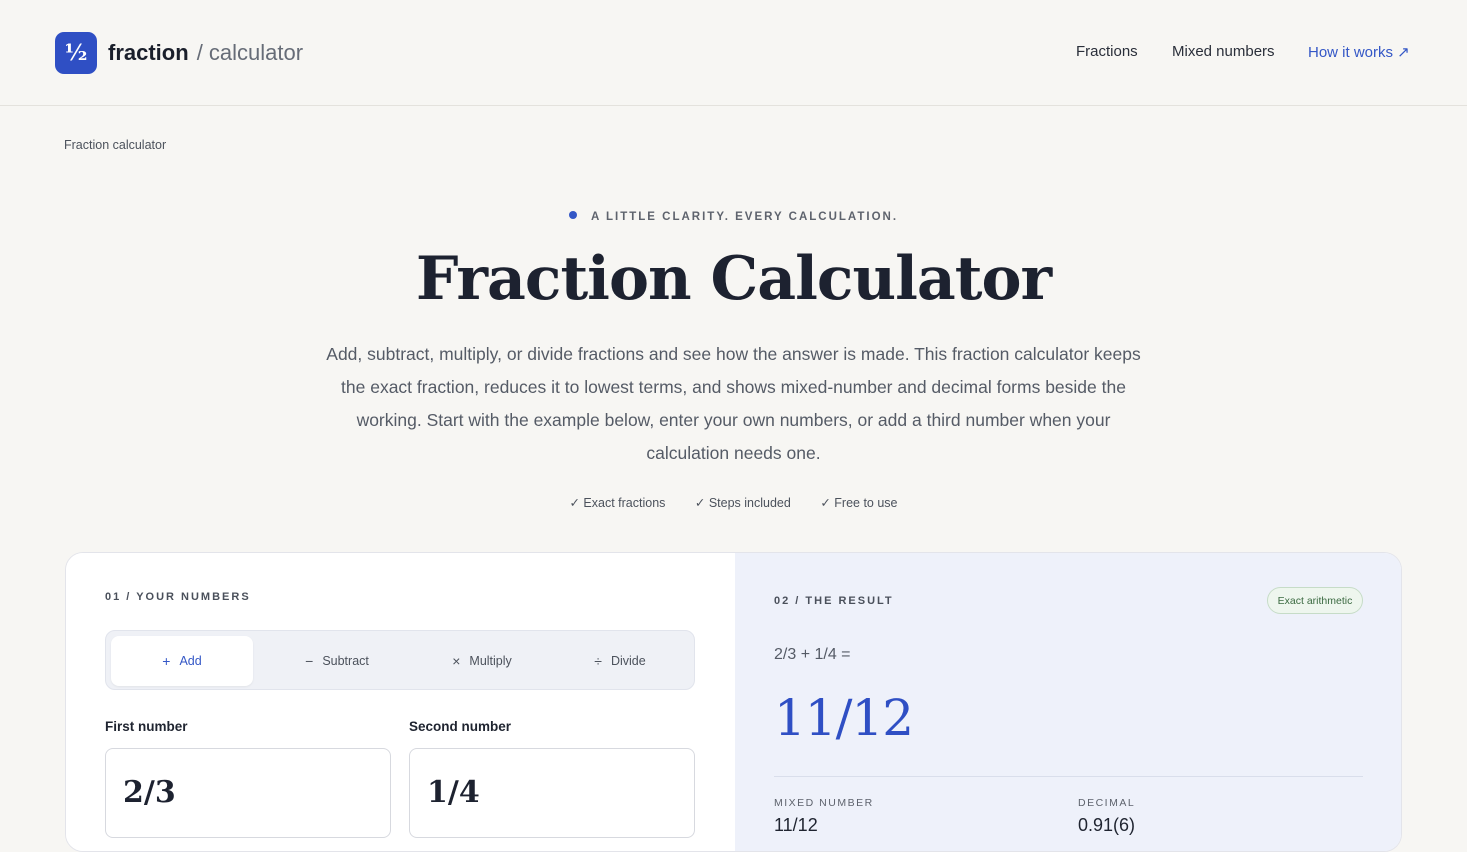 The image size is (1467, 852). I want to click on op-add-button: + Add, so click(182, 661).